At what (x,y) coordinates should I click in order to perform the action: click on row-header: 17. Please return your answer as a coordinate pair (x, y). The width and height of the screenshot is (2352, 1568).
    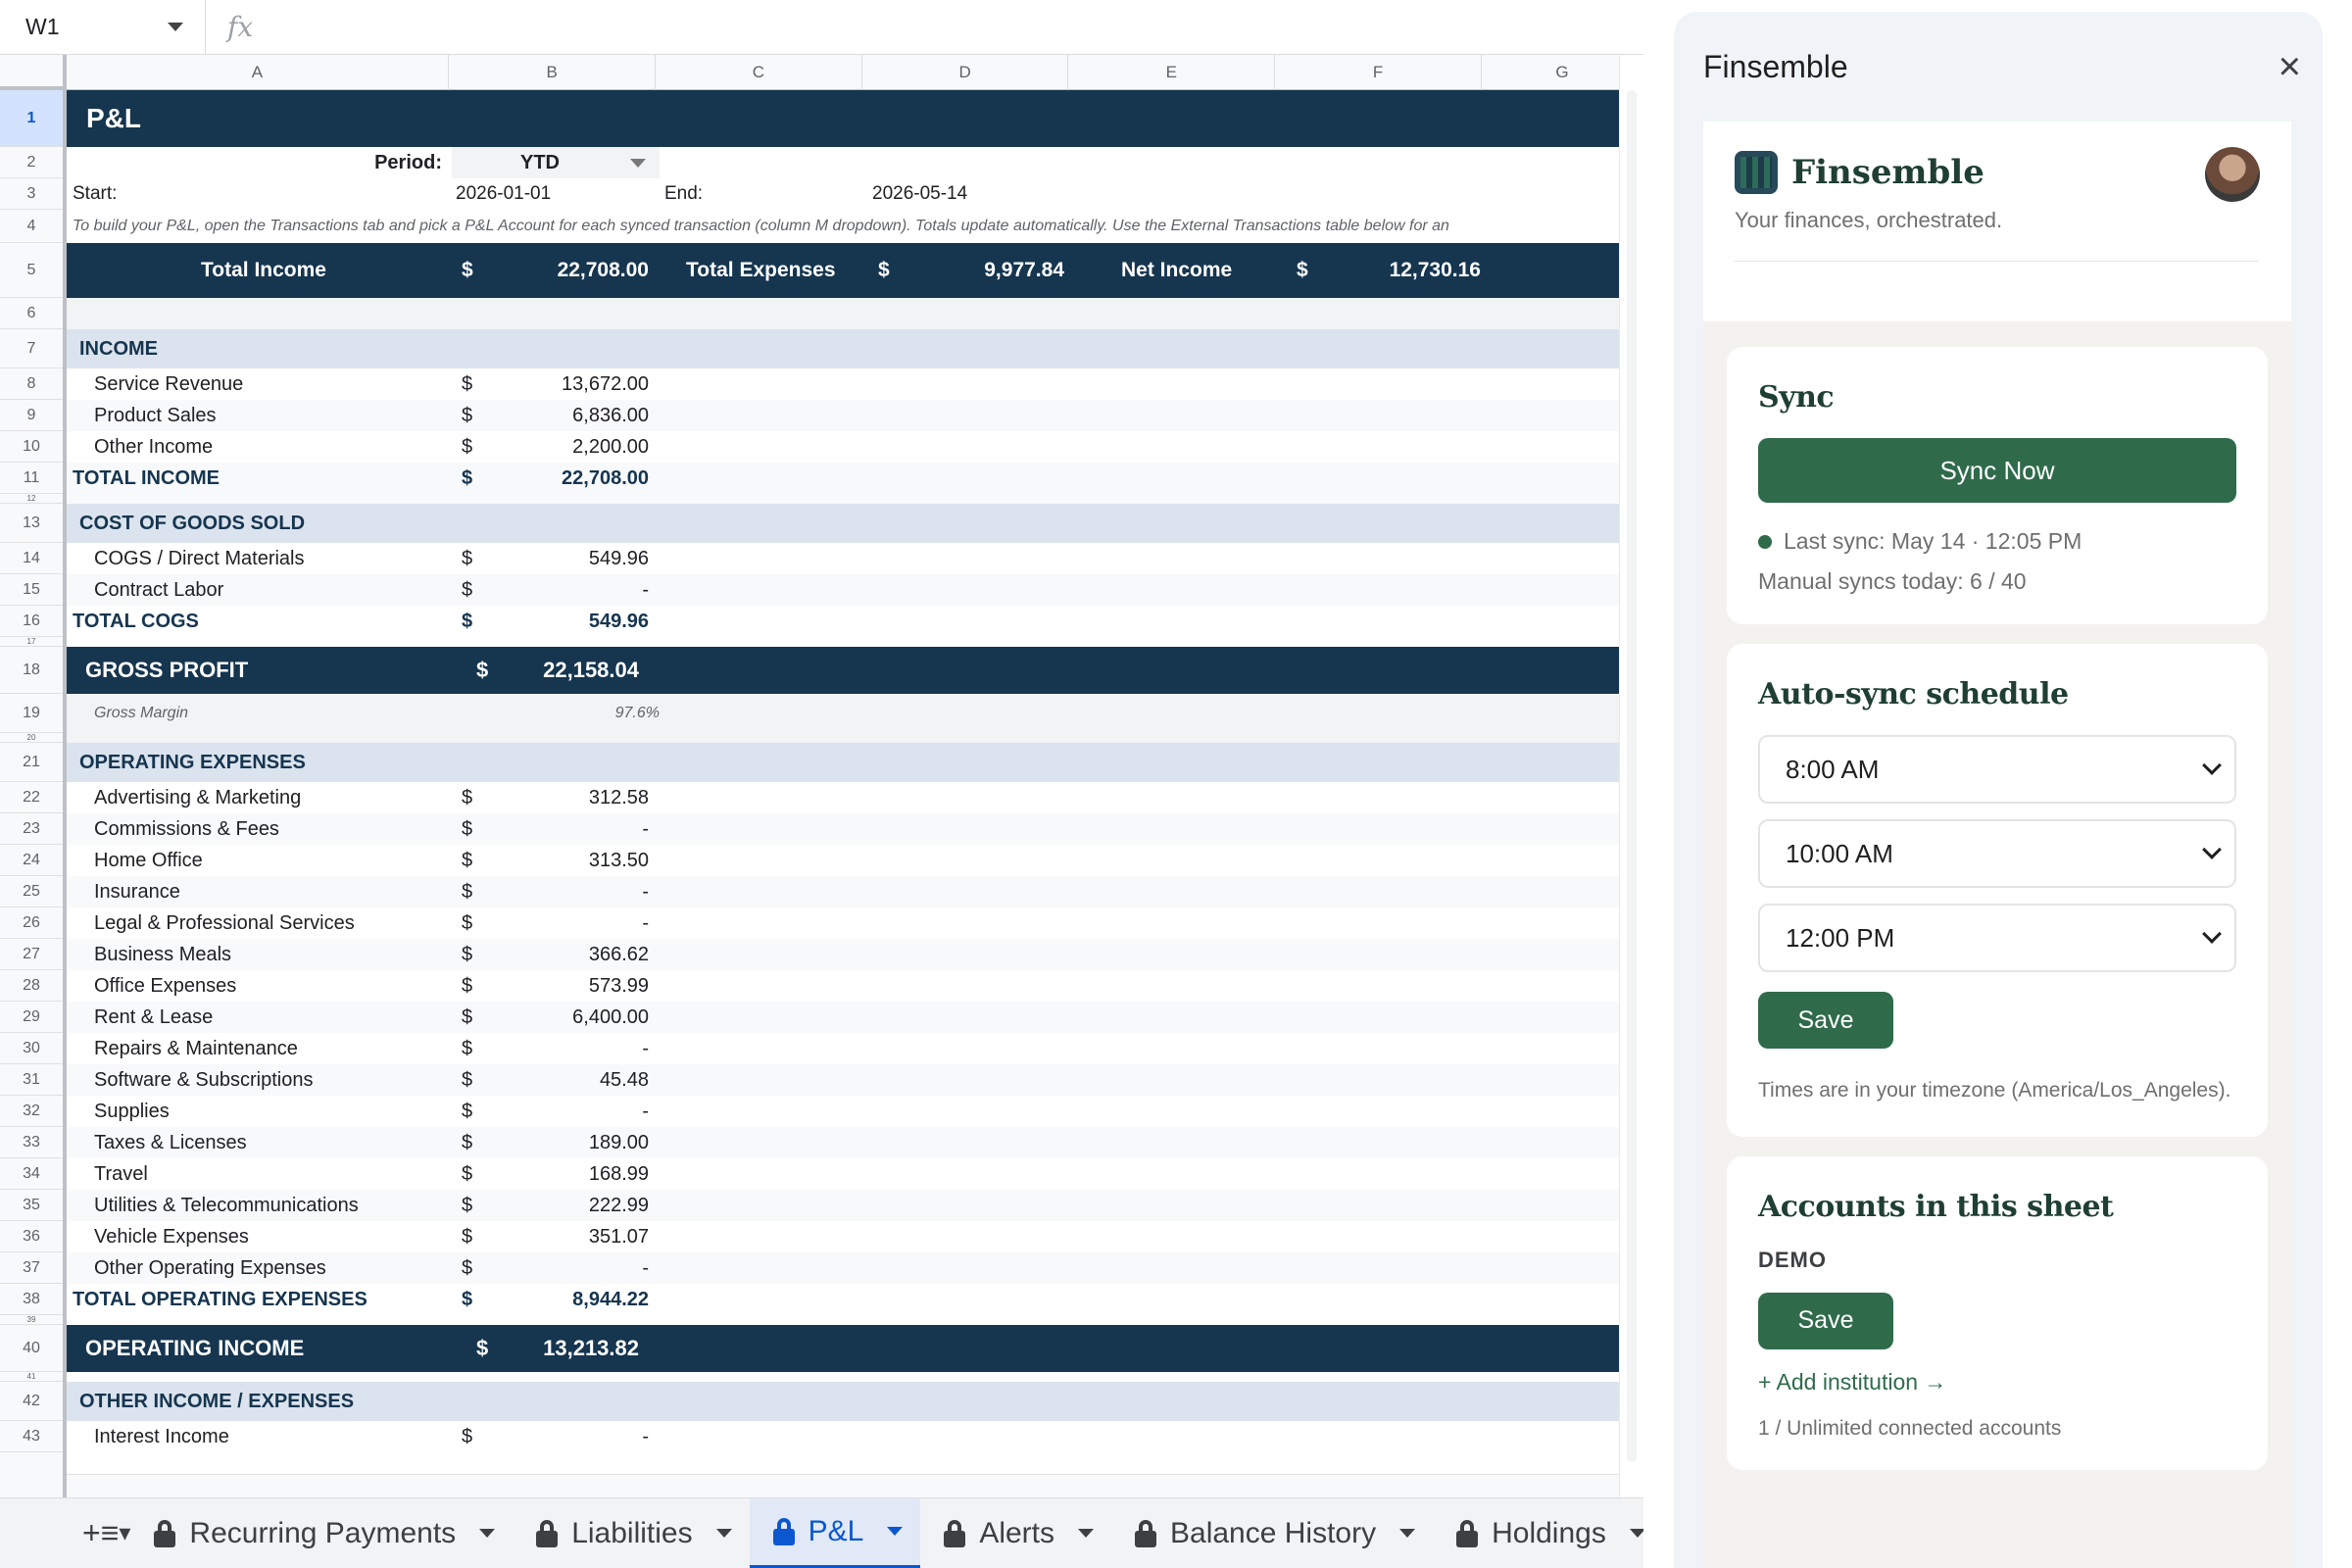
    Looking at the image, I should click on (32, 642).